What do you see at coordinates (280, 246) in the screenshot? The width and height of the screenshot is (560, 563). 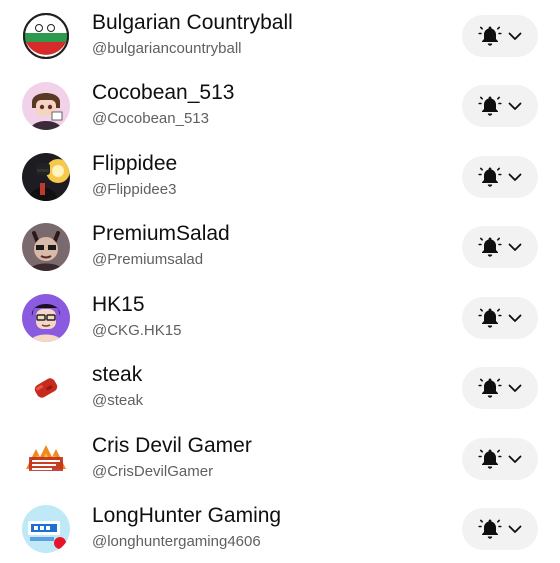 I see `channel-row: PremiumSalad @Premiumsalad` at bounding box center [280, 246].